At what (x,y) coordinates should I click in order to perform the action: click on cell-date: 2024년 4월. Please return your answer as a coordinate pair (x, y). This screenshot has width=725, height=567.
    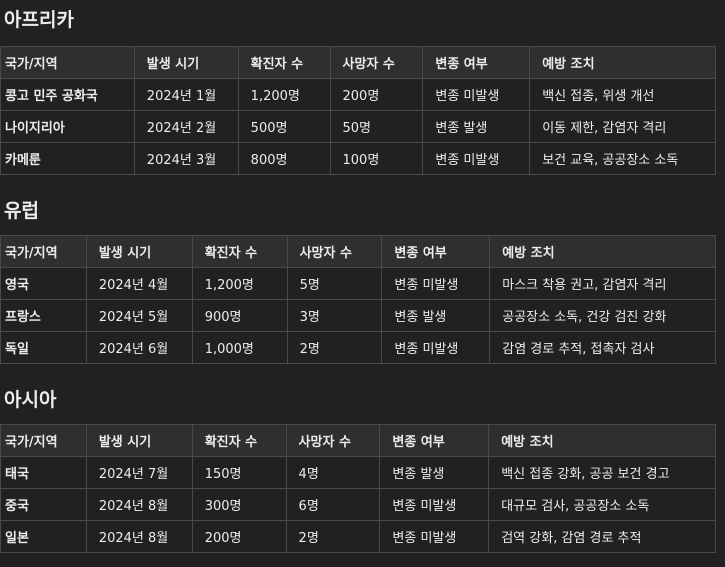
    Looking at the image, I should click on (139, 283).